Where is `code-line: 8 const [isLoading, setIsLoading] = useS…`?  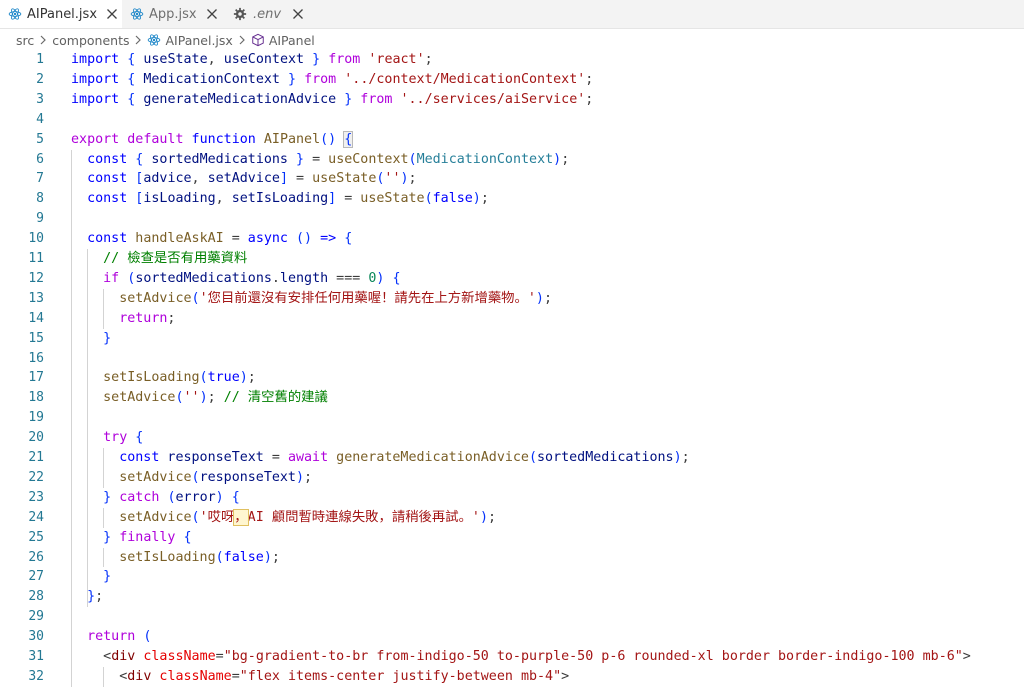
code-line: 8 const [isLoading, setIsLoading] = useS… is located at coordinates (512, 199).